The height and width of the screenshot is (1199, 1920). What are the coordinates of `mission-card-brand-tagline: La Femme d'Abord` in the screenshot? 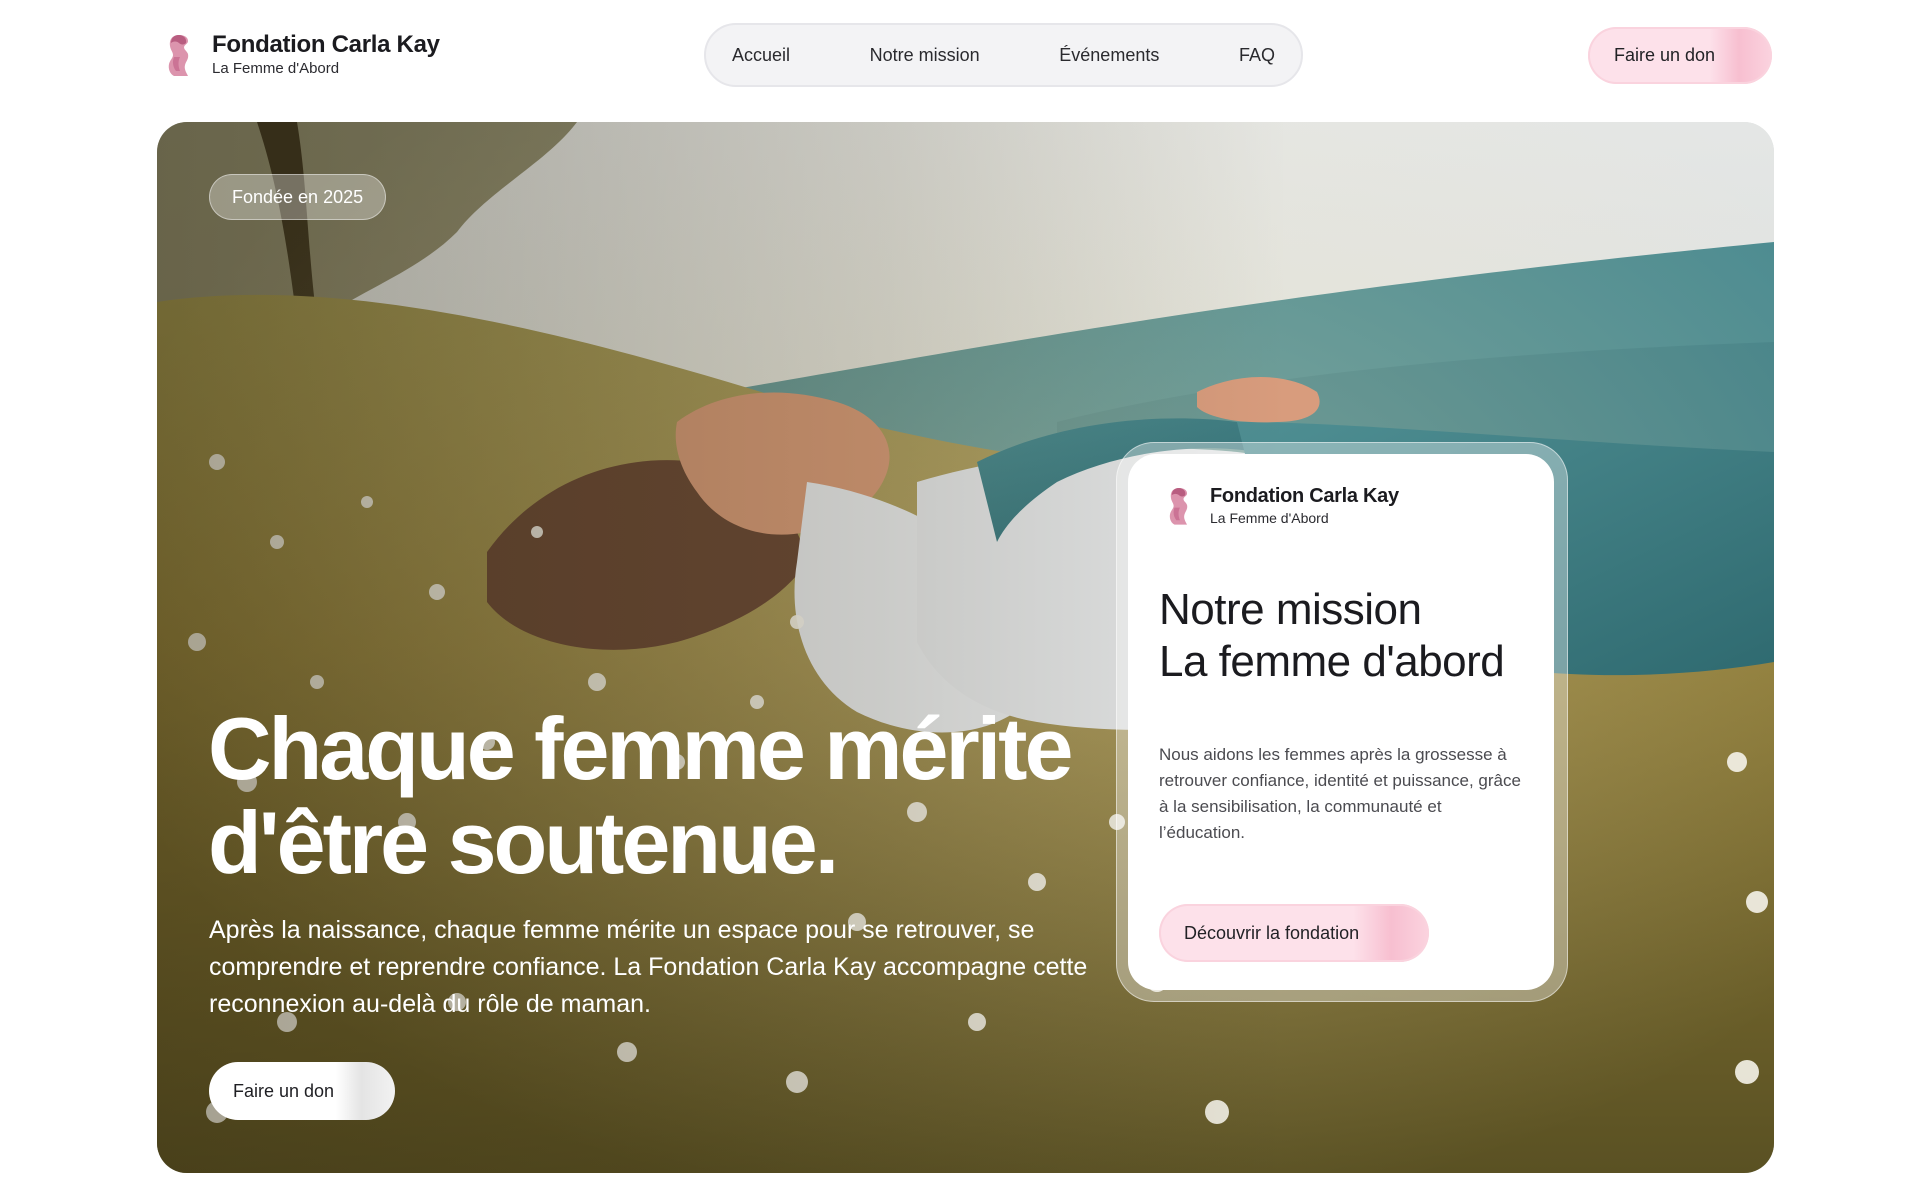 It's located at (1269, 517).